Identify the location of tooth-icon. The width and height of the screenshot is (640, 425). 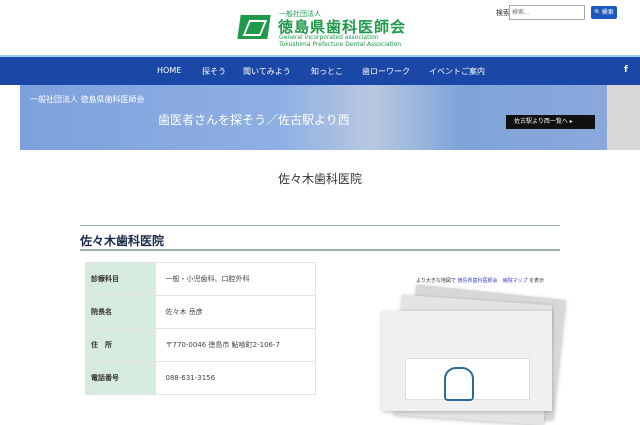
(459, 384).